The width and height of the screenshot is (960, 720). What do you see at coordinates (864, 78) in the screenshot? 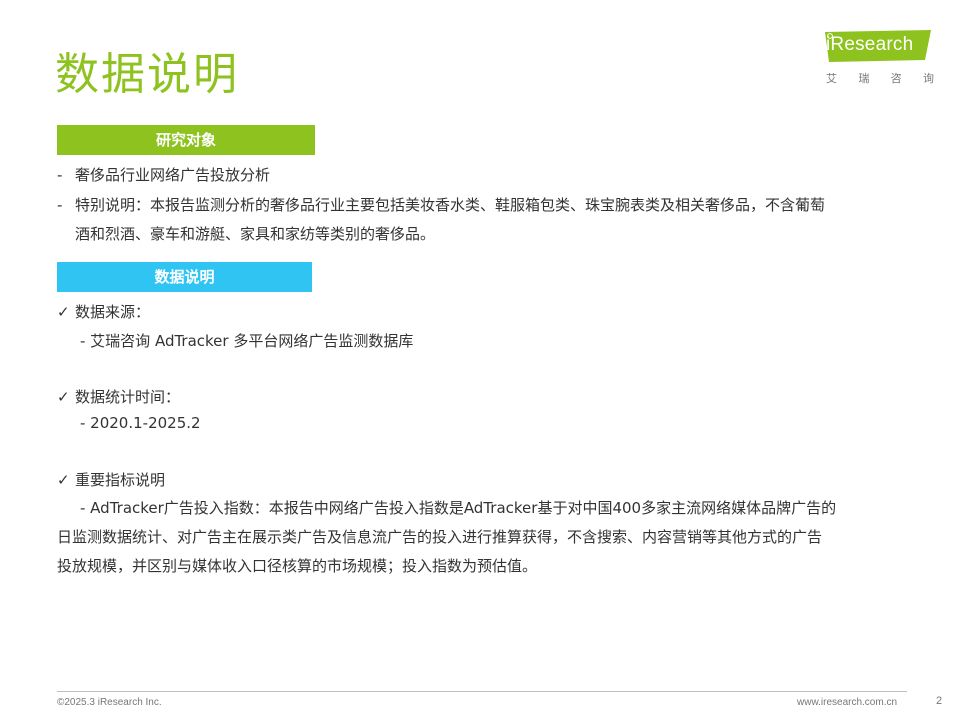
I see `logo-sub-char: 瑞` at bounding box center [864, 78].